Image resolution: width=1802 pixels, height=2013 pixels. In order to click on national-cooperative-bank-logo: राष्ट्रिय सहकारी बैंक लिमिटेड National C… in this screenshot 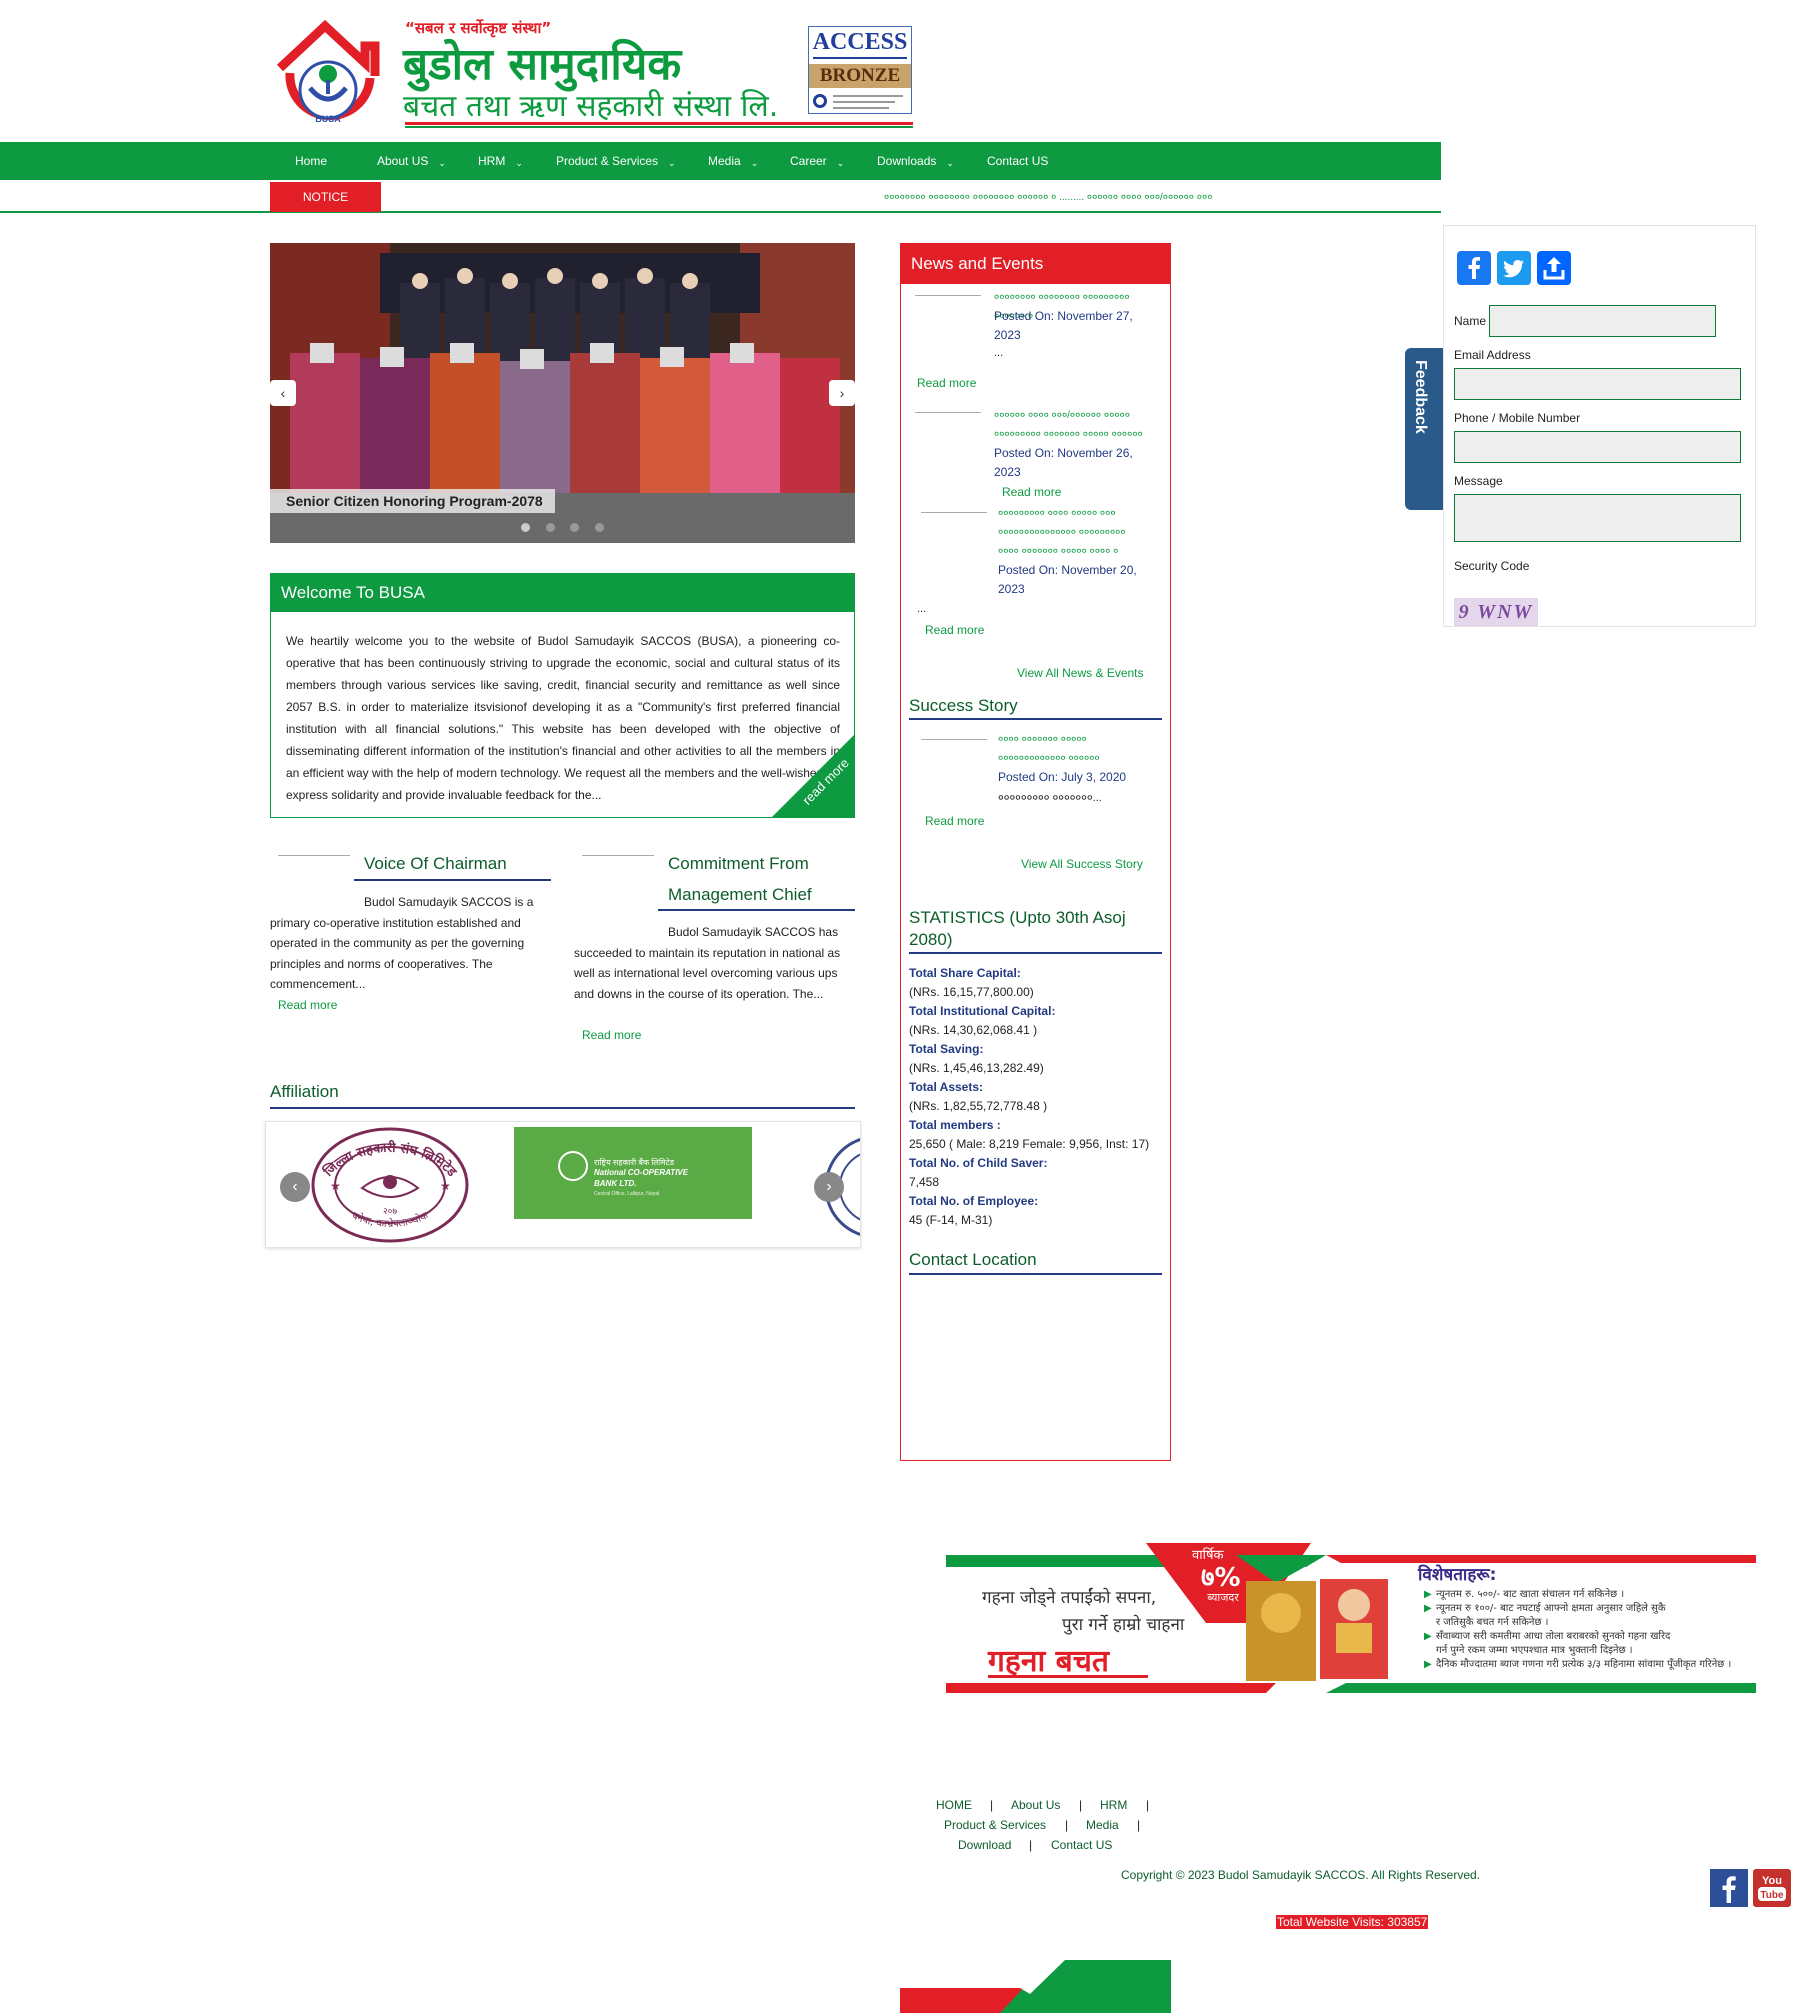, I will do `click(633, 1173)`.